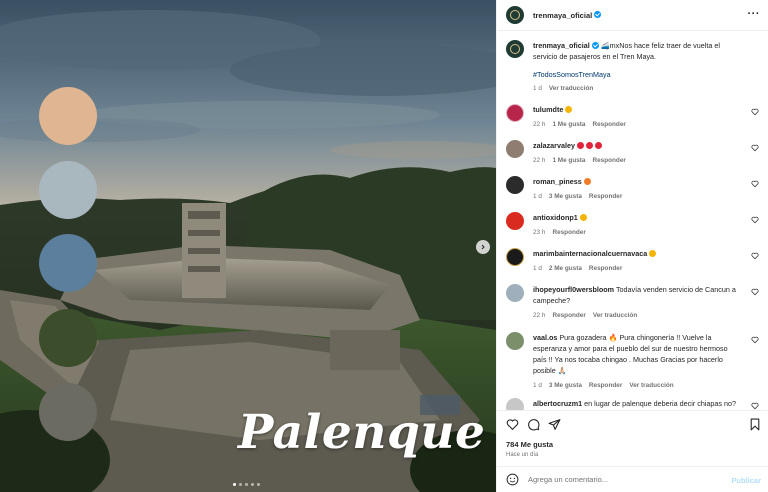 This screenshot has width=768, height=492. Describe the element at coordinates (562, 15) in the screenshot. I see `header-username-text: trenmaya_oficial` at that location.